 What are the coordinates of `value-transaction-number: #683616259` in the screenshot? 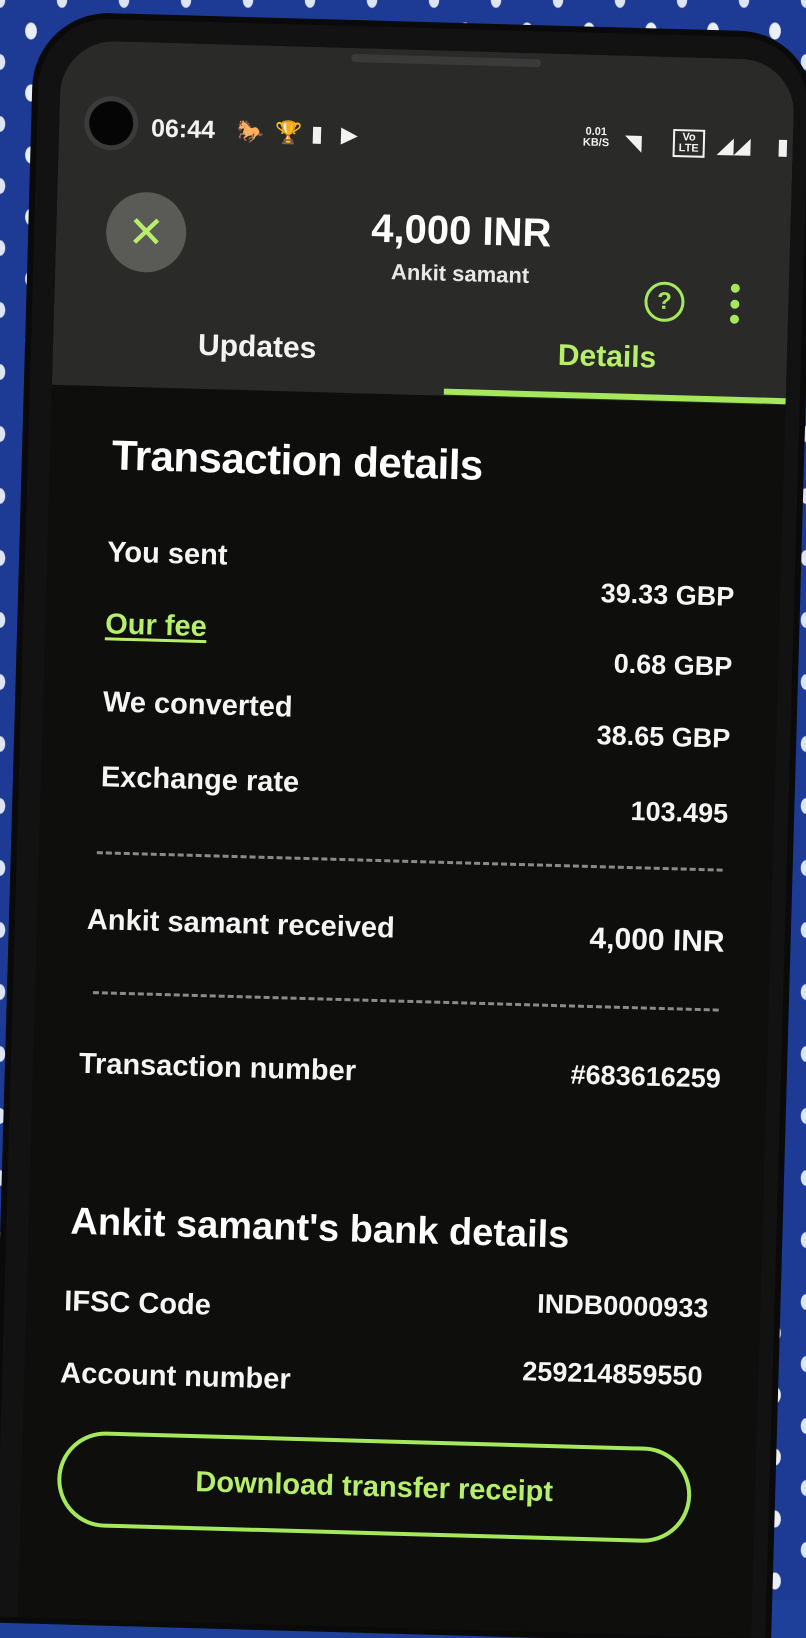 It's located at (645, 1076).